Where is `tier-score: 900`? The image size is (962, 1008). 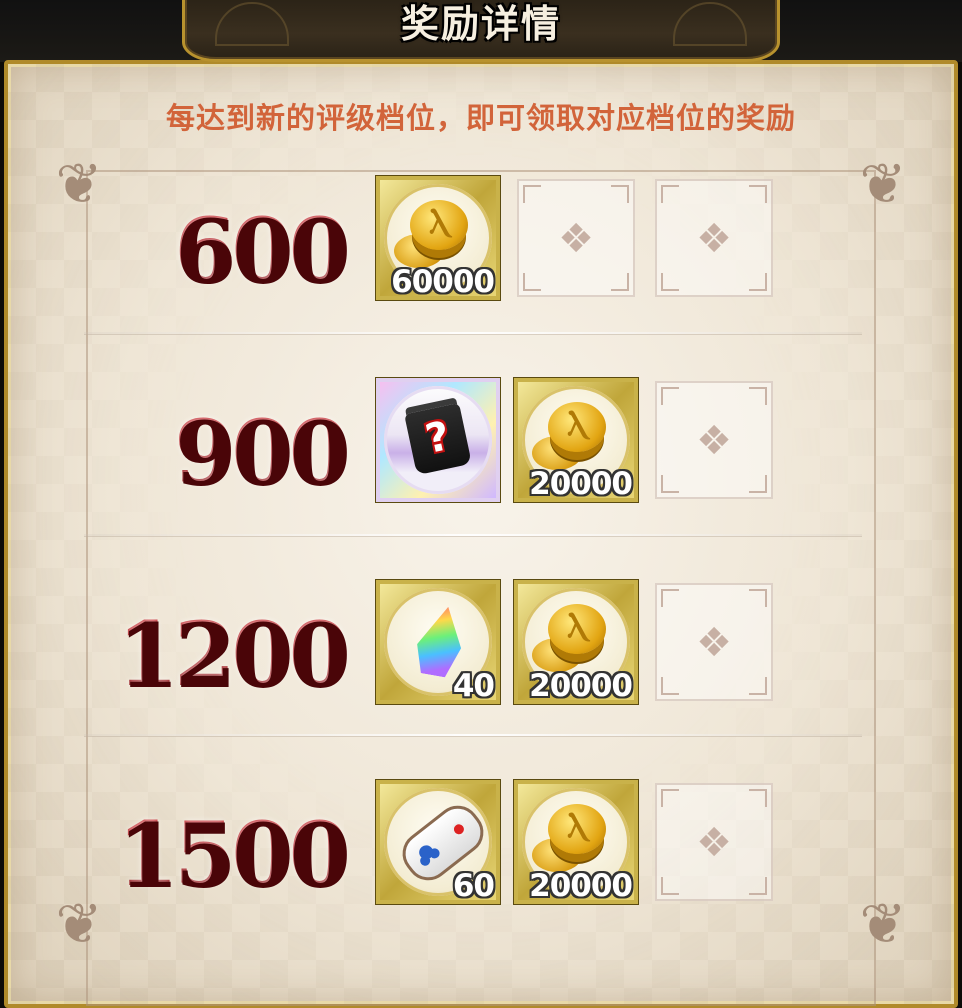 tier-score: 900 is located at coordinates (262, 452).